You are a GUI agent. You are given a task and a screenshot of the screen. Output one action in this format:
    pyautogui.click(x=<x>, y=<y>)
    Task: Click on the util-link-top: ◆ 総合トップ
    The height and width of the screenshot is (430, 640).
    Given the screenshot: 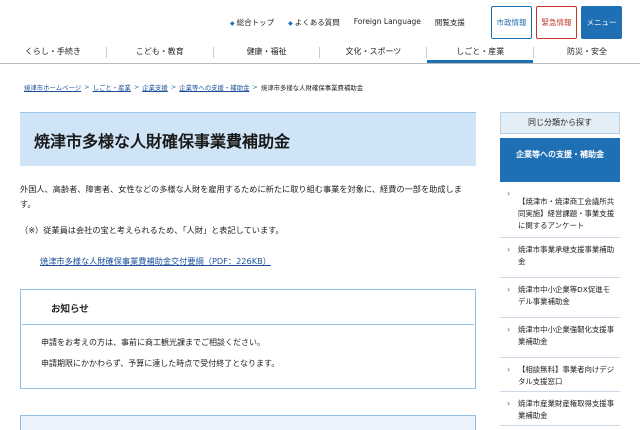 What is the action you would take?
    pyautogui.click(x=252, y=22)
    